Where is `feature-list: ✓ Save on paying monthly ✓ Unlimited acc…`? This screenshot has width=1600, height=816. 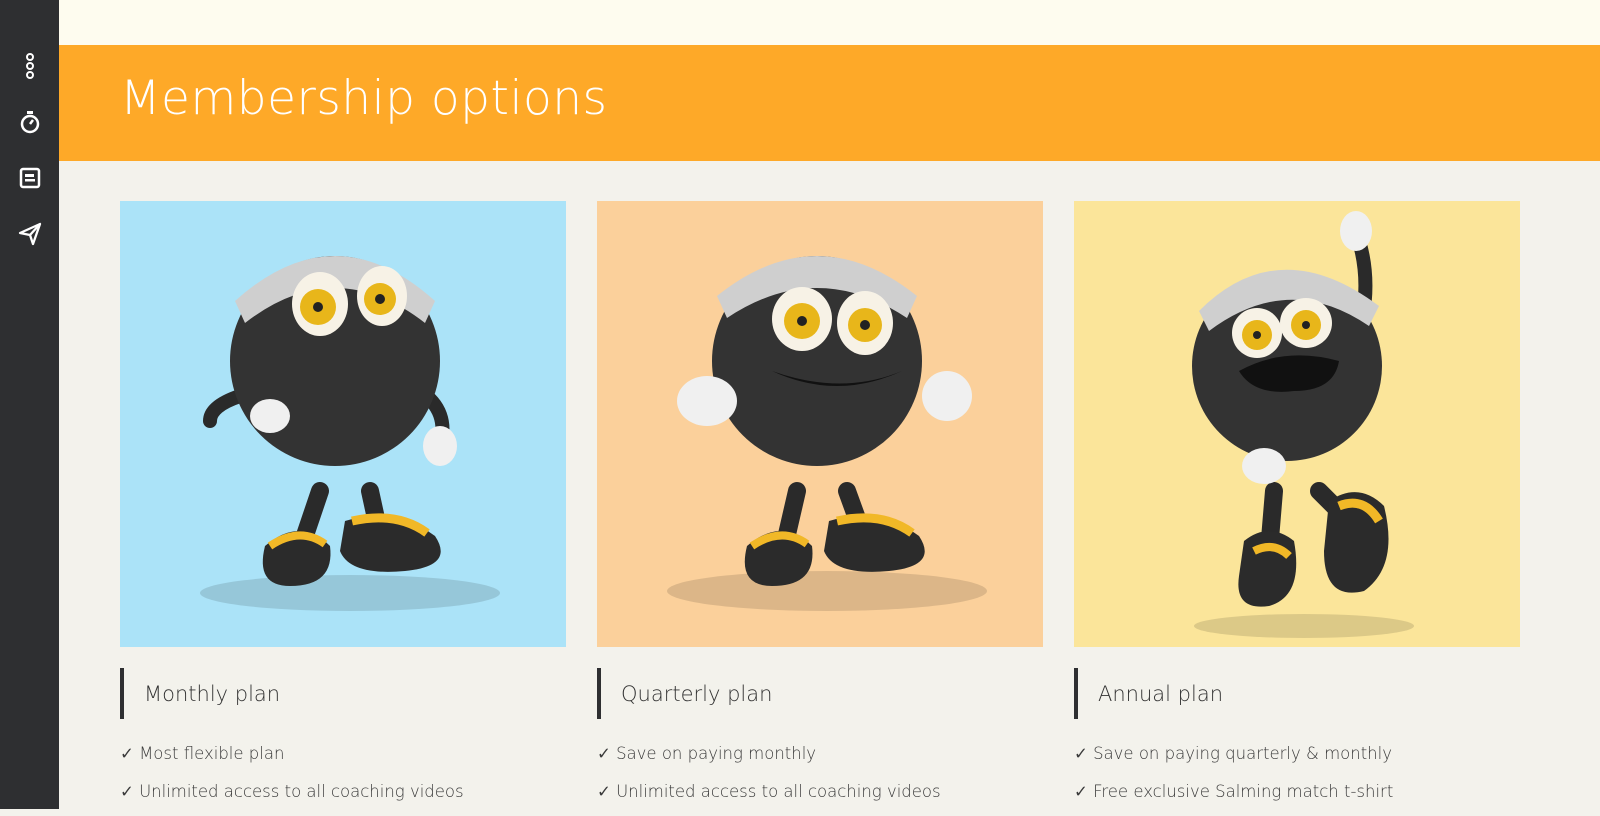 feature-list: ✓ Save on paying monthly ✓ Unlimited acc… is located at coordinates (820, 778).